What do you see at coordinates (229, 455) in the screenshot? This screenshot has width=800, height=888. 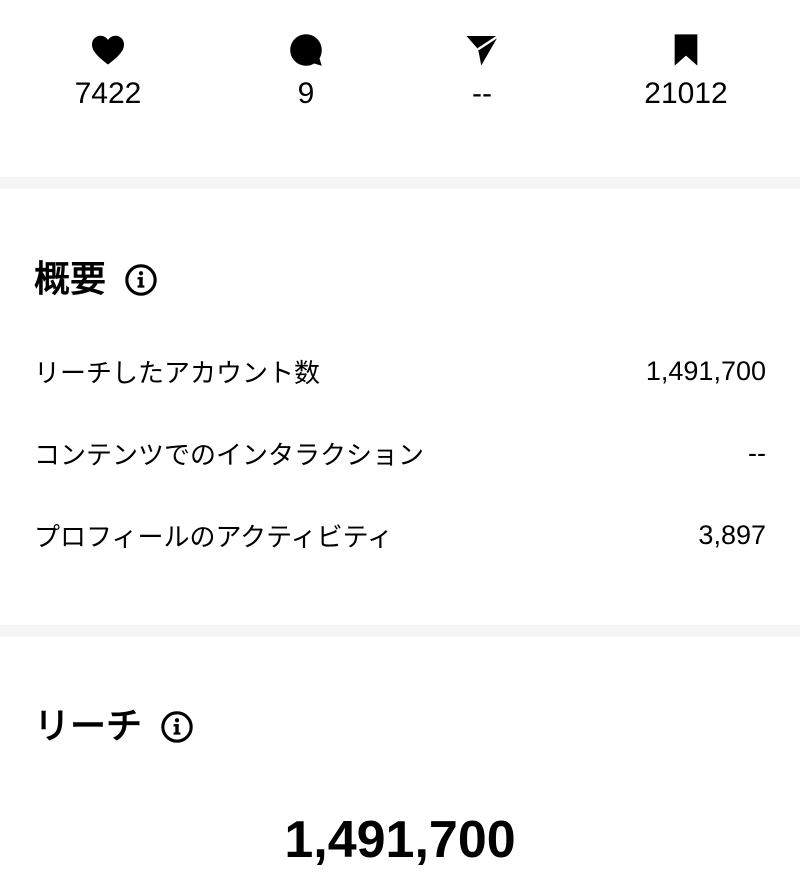 I see `overview-row-label: コンテンツでのインタラクション` at bounding box center [229, 455].